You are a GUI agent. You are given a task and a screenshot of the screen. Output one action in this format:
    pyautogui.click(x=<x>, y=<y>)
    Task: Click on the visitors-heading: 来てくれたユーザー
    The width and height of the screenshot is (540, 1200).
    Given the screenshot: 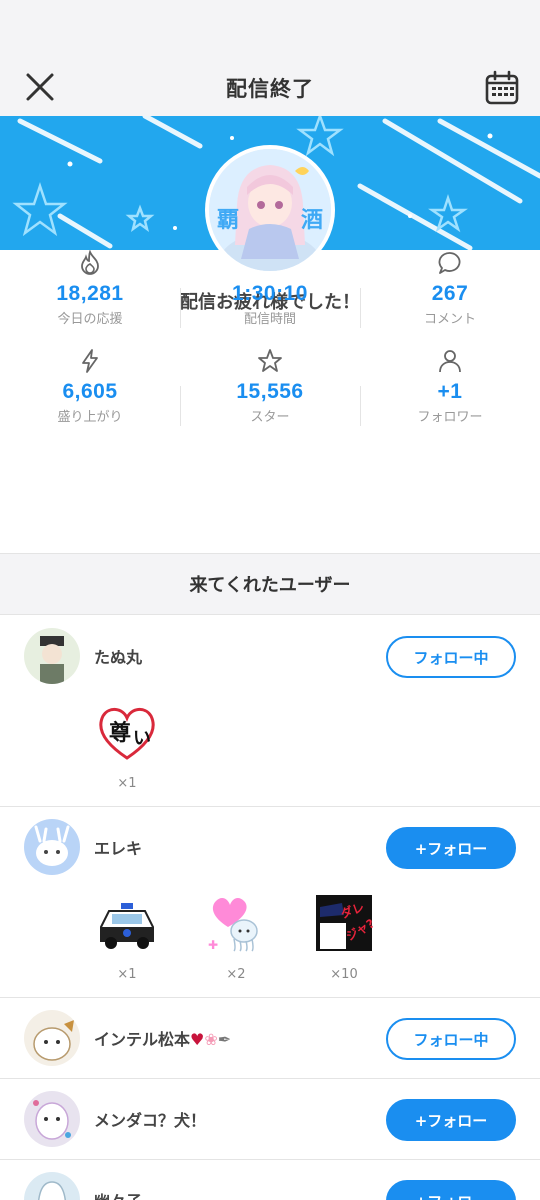 What is the action you would take?
    pyautogui.click(x=270, y=584)
    